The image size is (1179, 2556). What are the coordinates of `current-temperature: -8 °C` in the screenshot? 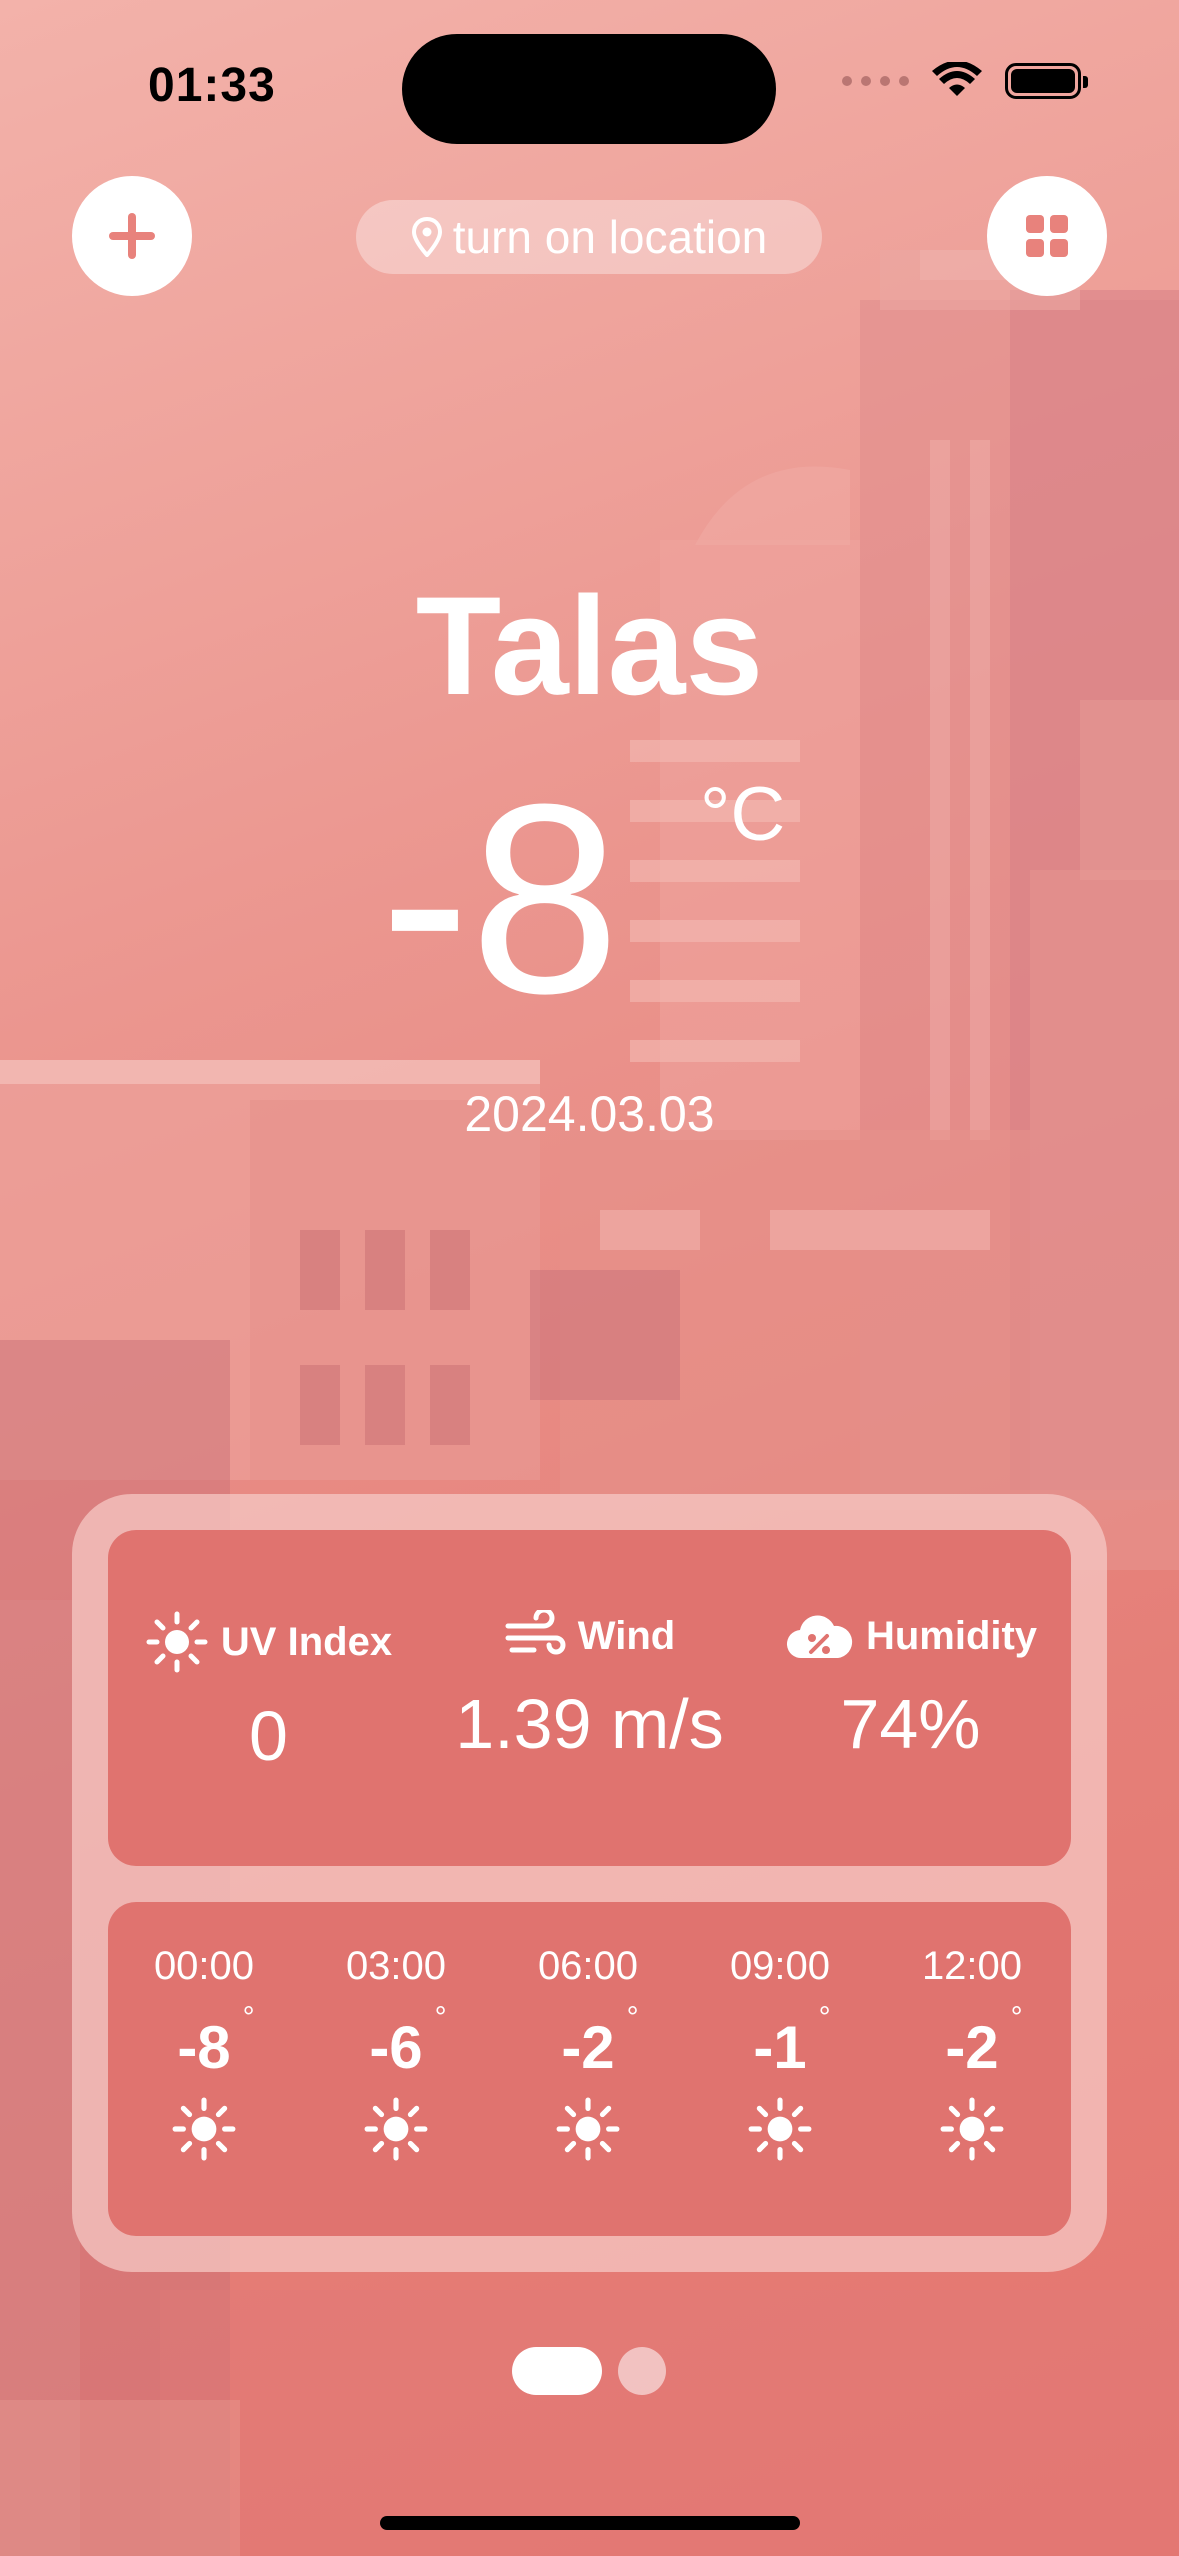 It's located at (589, 899).